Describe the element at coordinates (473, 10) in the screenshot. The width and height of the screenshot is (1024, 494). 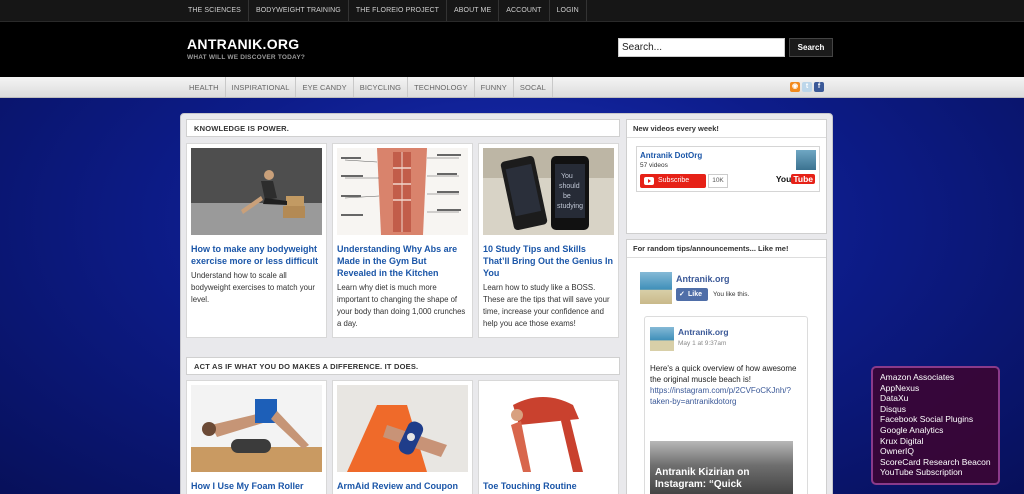
I see `topnav-about-me: ABOUT ME` at that location.